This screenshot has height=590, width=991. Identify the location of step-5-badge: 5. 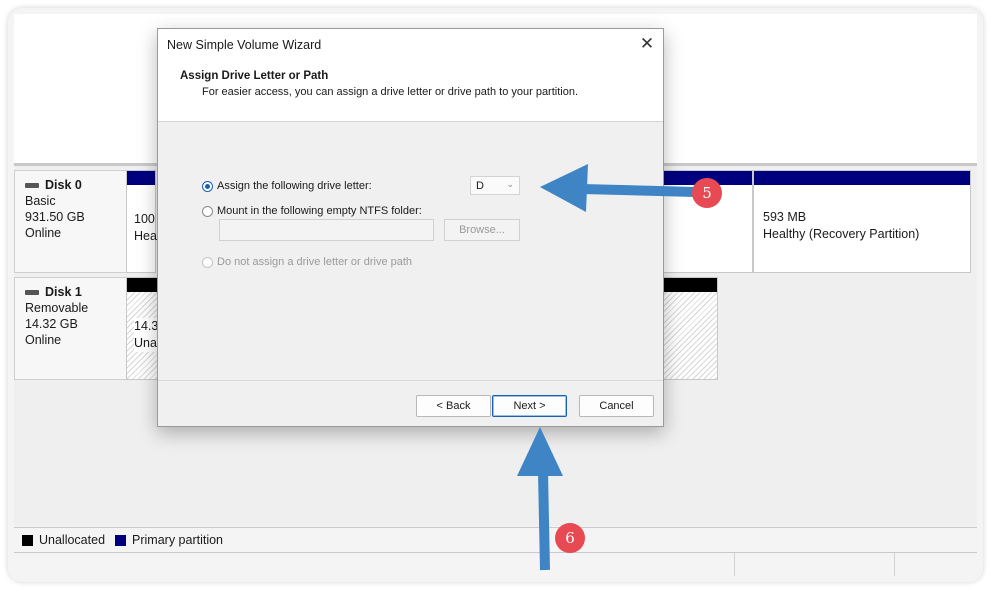
(707, 193).